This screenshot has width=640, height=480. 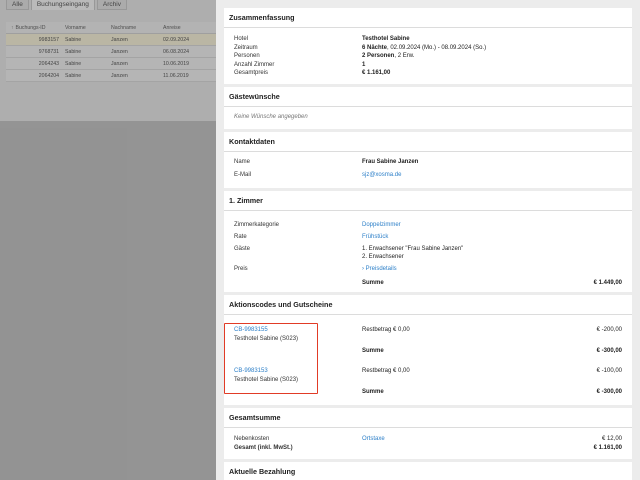 I want to click on payment-section: Aktuelle Bezahlung, so click(x=428, y=470).